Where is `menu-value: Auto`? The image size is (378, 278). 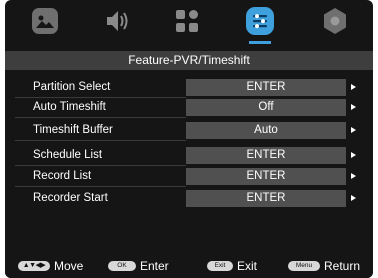
menu-value: Auto is located at coordinates (266, 130).